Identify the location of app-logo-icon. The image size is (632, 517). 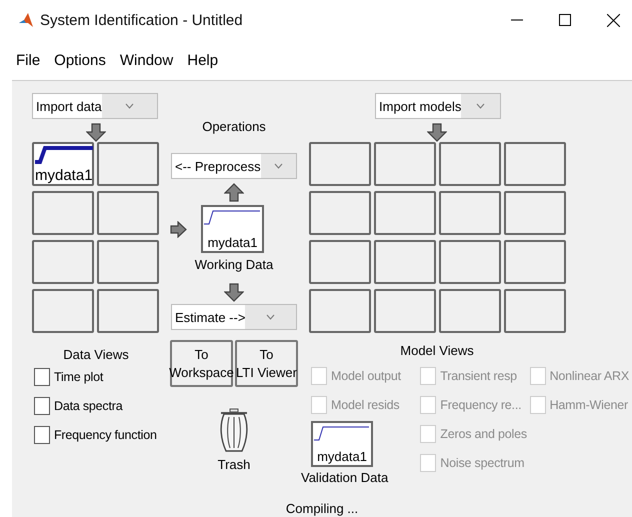
(26, 20).